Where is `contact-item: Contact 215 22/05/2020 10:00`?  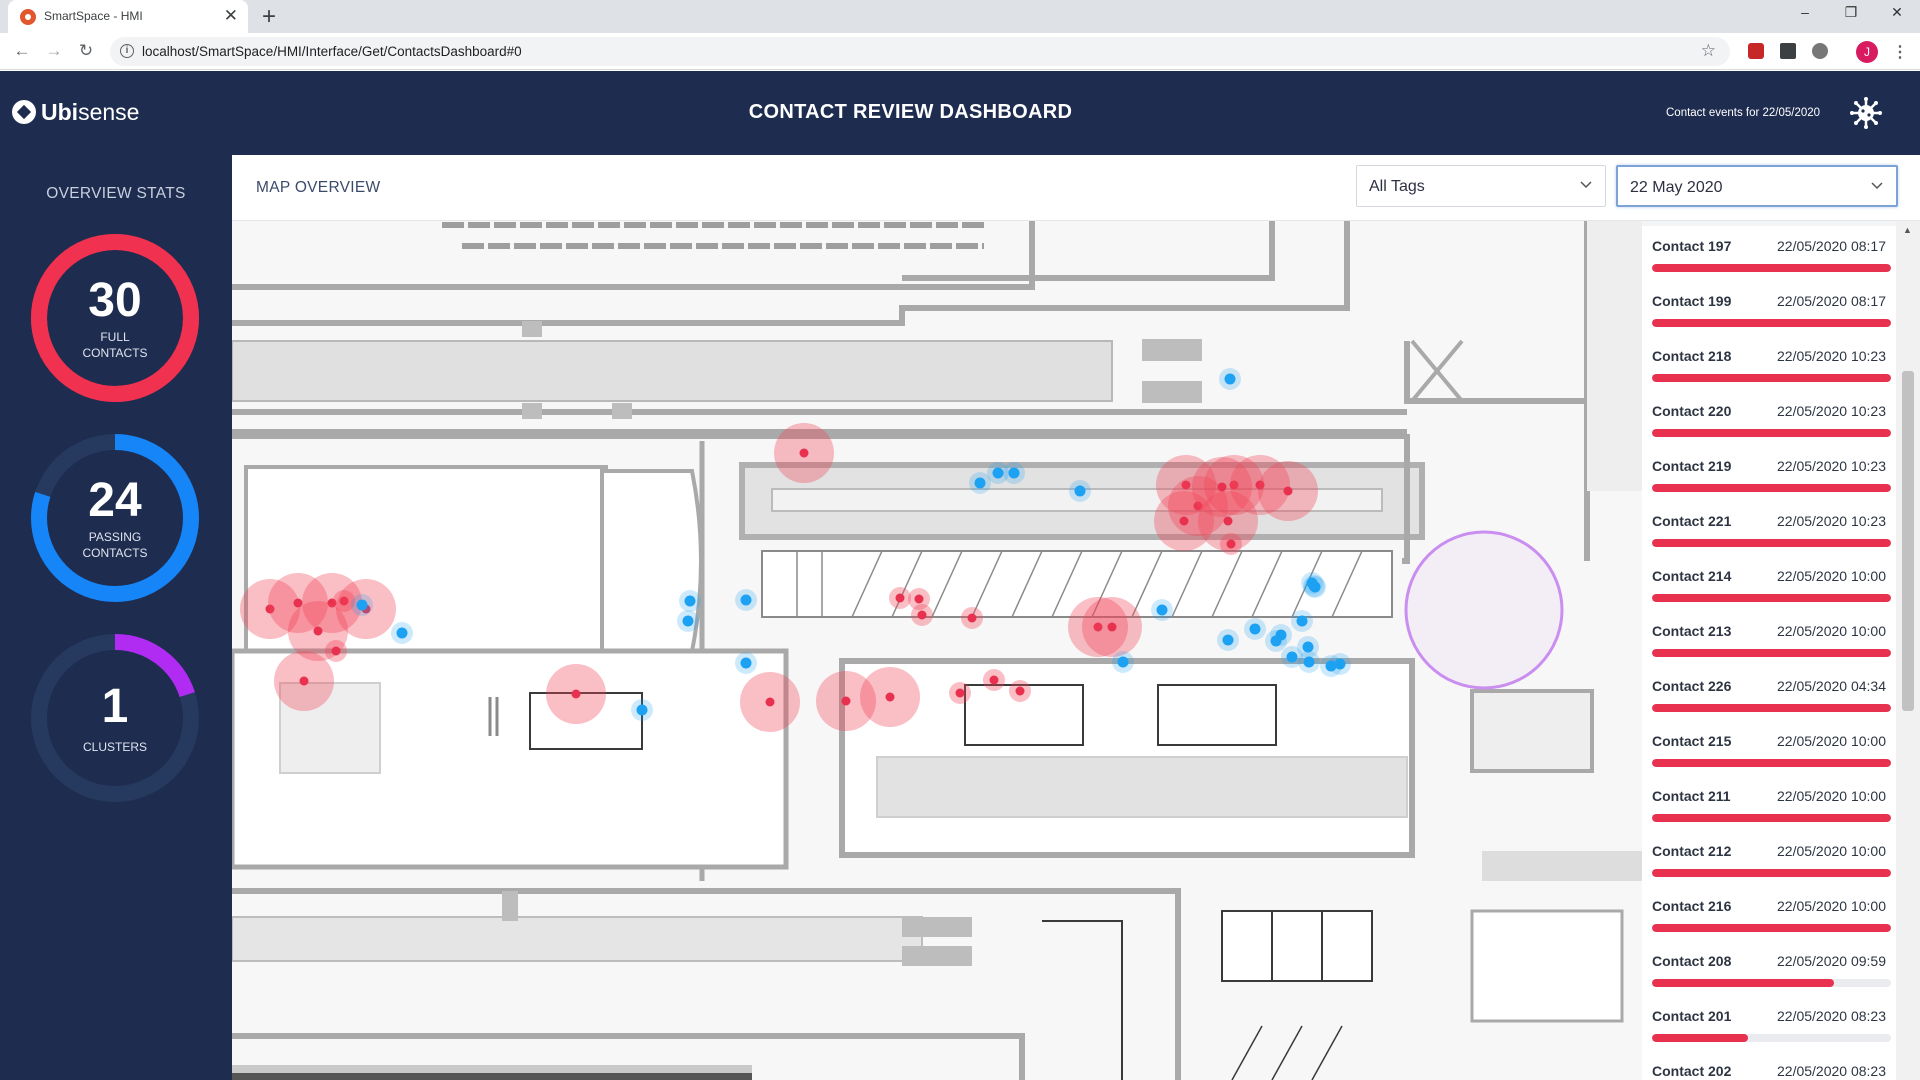 contact-item: Contact 215 22/05/2020 10:00 is located at coordinates (1769, 748).